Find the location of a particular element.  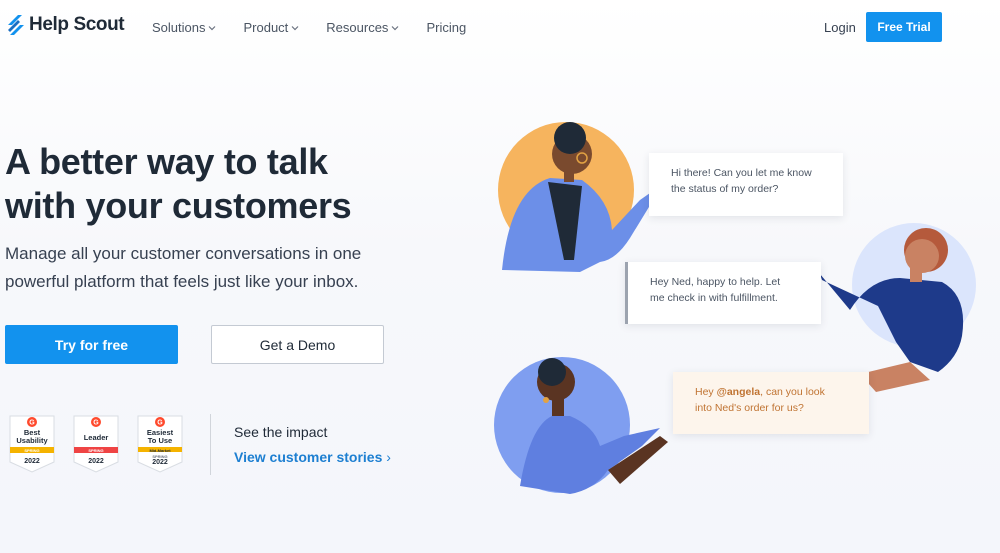

bubble-line: me check in with fulfillment. is located at coordinates (714, 298).